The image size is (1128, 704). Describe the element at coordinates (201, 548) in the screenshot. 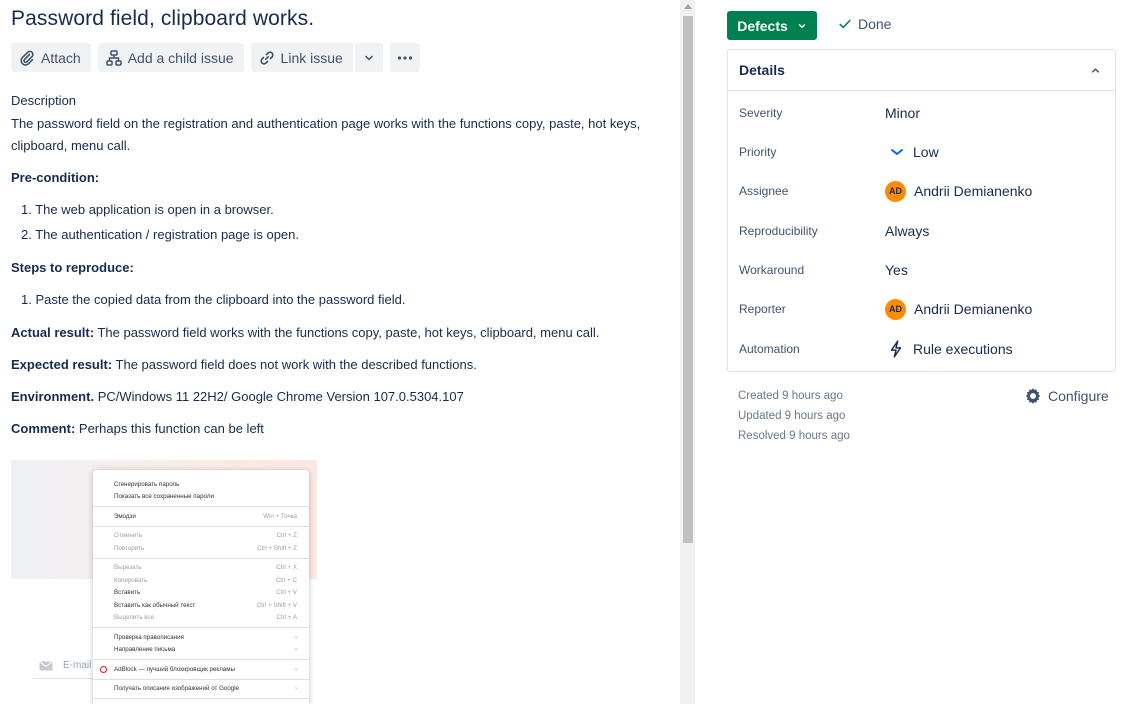

I see `context-menu-item: Повторить Ctrl + Shift + Z` at that location.